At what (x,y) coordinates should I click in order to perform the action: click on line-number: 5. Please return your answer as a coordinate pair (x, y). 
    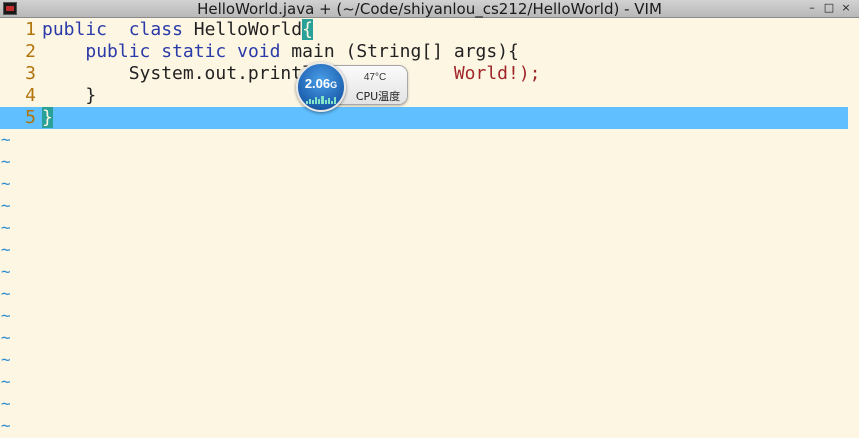
    Looking at the image, I should click on (30, 117).